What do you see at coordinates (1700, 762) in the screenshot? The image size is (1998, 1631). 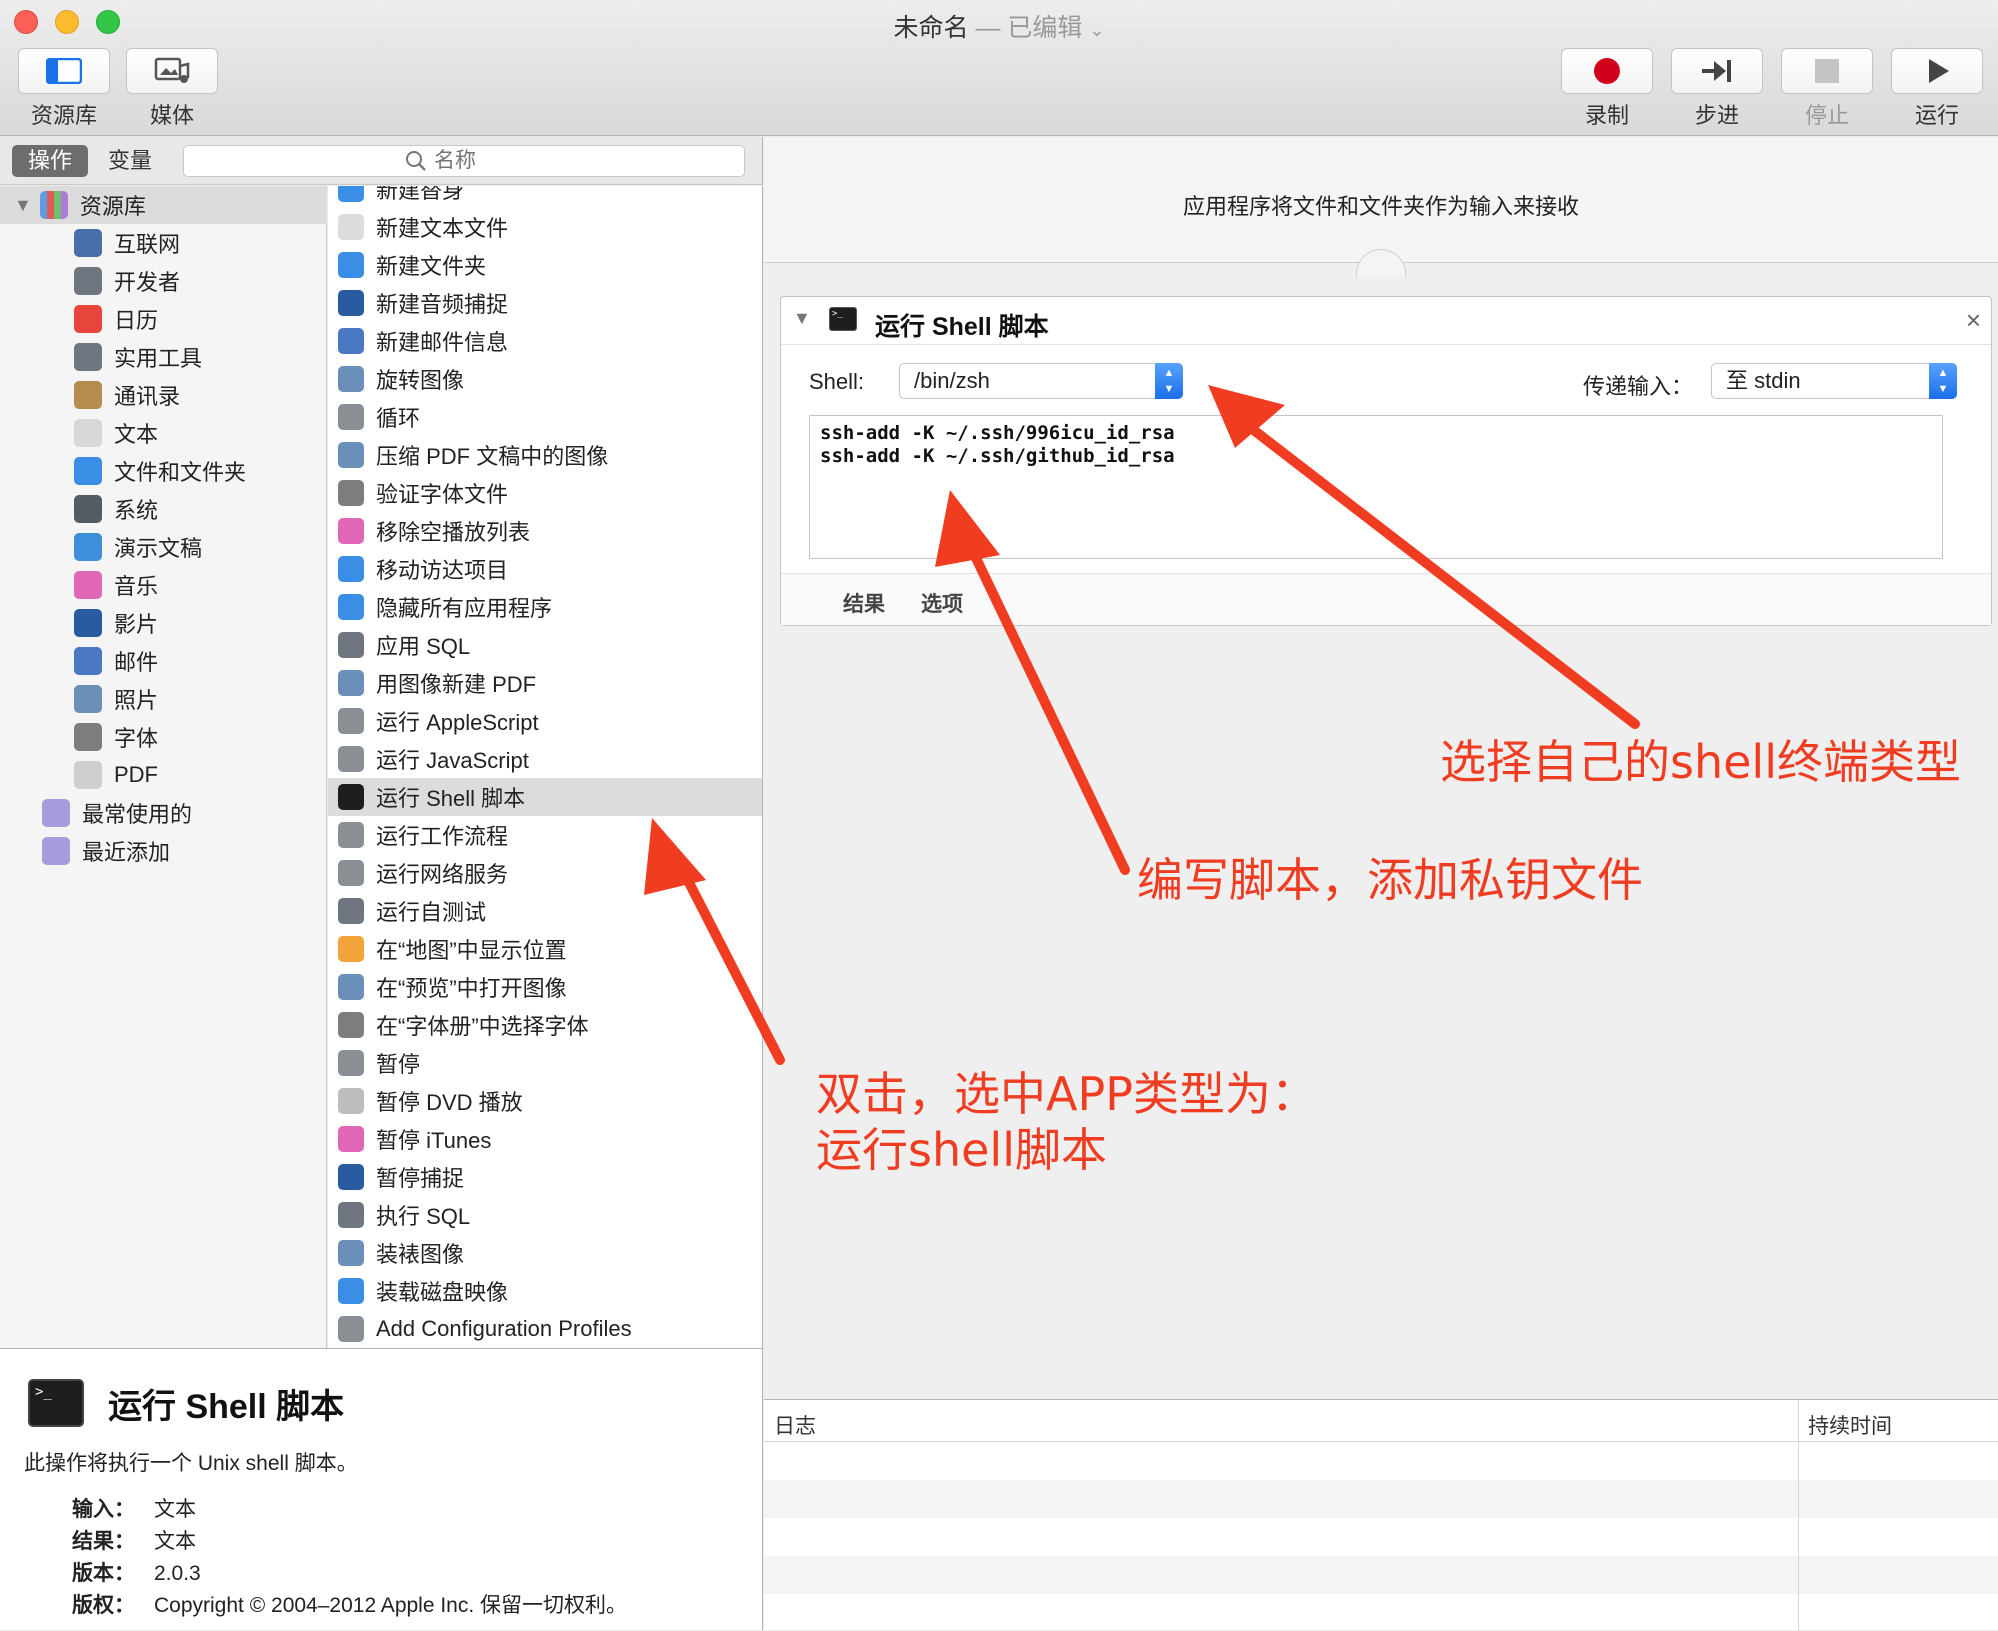 I see `annotation-shell-type: 选择自己的shell终端类型` at bounding box center [1700, 762].